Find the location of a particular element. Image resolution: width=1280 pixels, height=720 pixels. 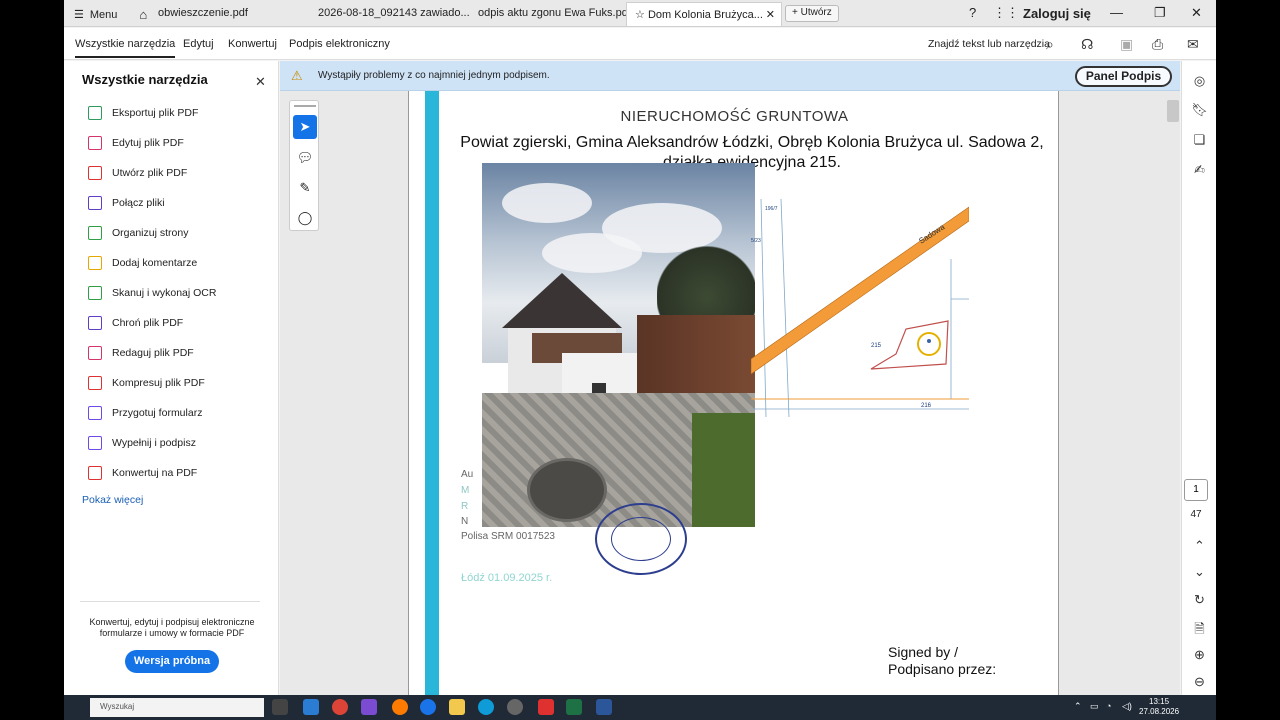

tool-item: Utwórz plik PDF is located at coordinates (137, 173).